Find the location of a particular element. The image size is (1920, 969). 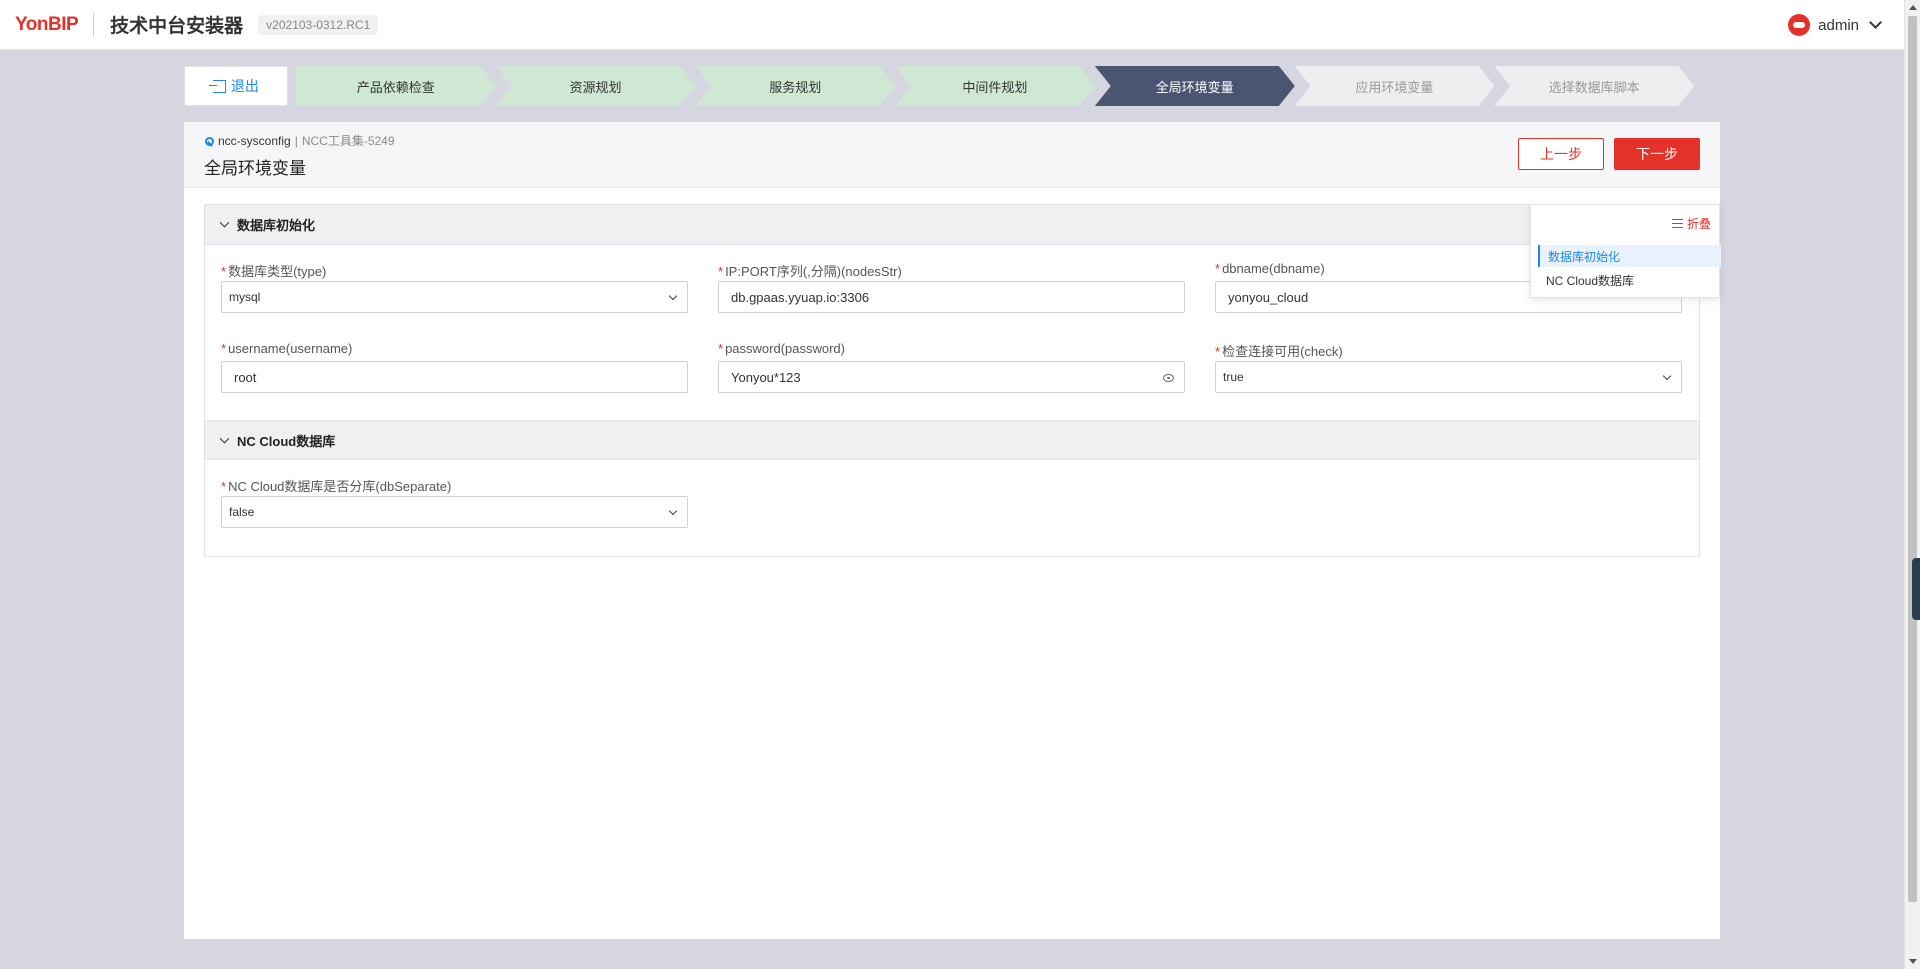

username-label: admin is located at coordinates (1838, 25).